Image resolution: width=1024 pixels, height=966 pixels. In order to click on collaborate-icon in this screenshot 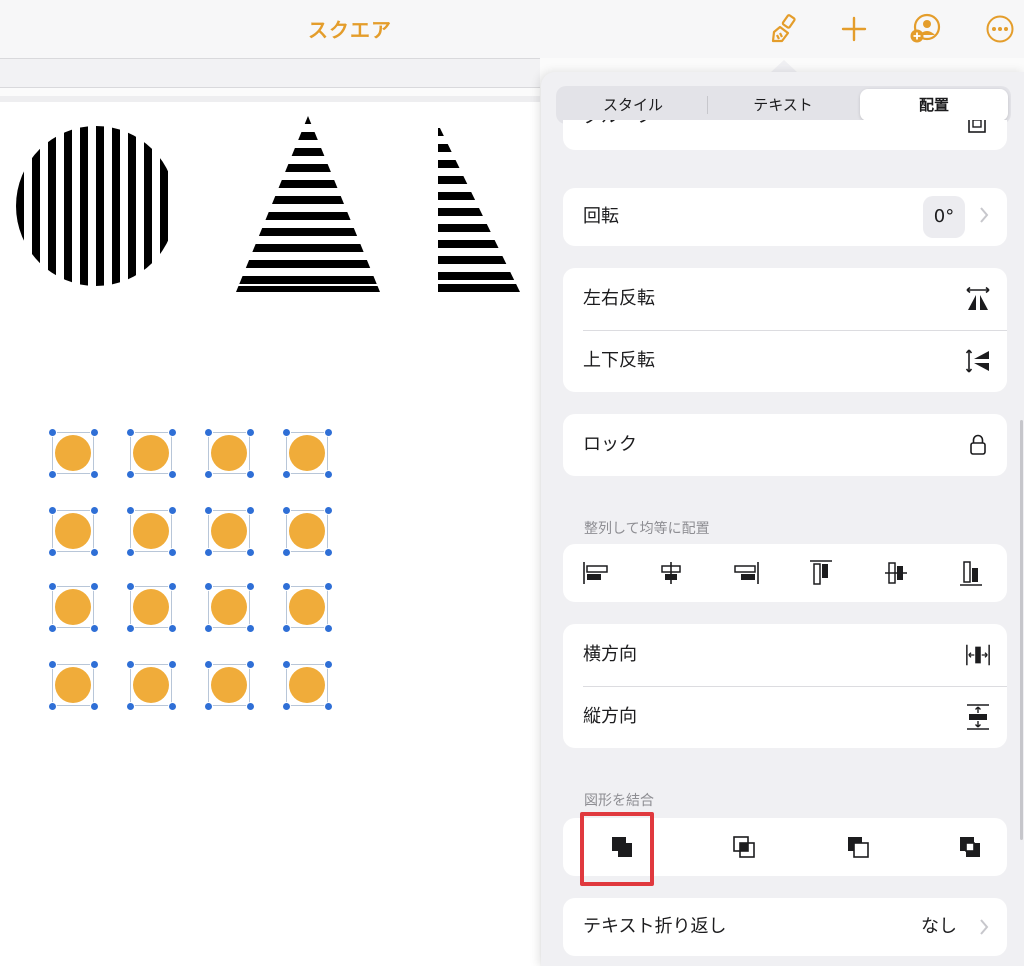, I will do `click(925, 29)`.